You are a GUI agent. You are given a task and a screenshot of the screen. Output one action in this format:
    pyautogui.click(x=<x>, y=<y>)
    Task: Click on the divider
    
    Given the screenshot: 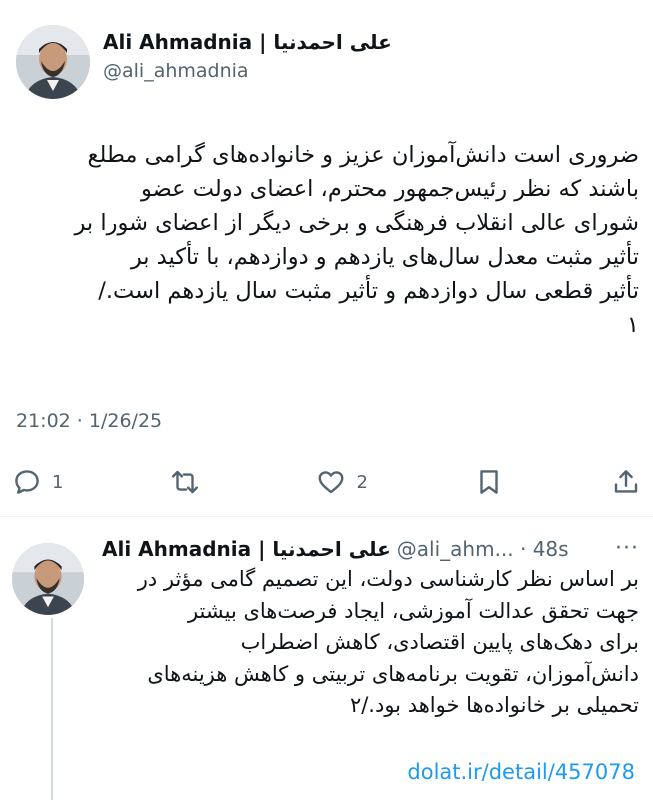 What is the action you would take?
    pyautogui.click(x=326, y=516)
    